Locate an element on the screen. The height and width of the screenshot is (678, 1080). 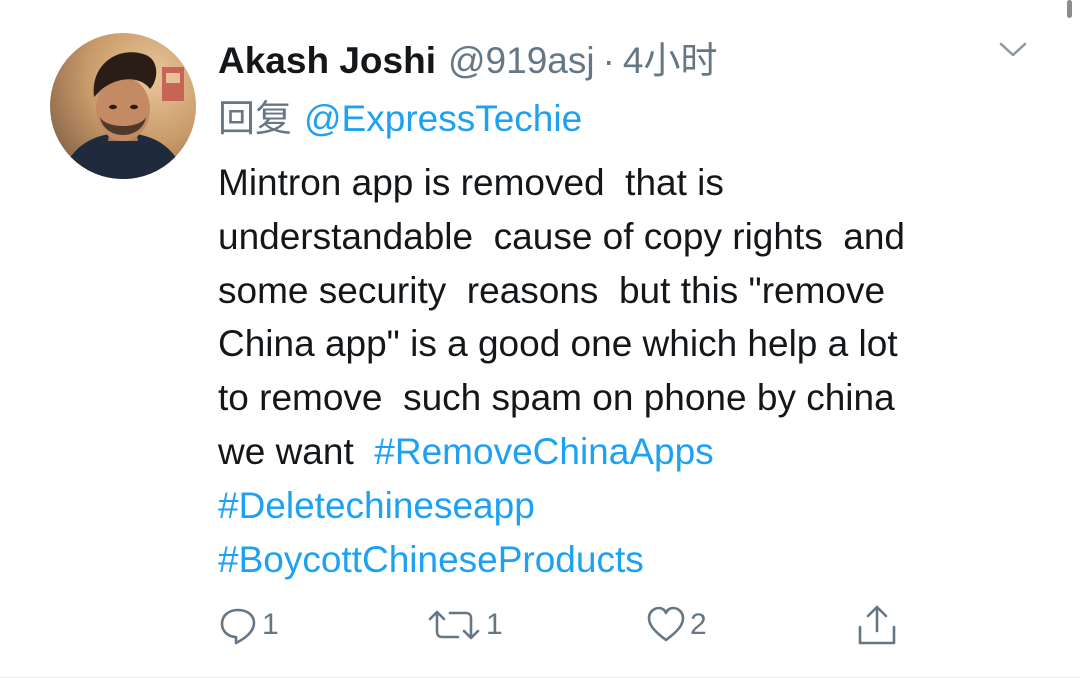
tweet-text-line: some security reasons but this "remove is located at coordinates (552, 290).